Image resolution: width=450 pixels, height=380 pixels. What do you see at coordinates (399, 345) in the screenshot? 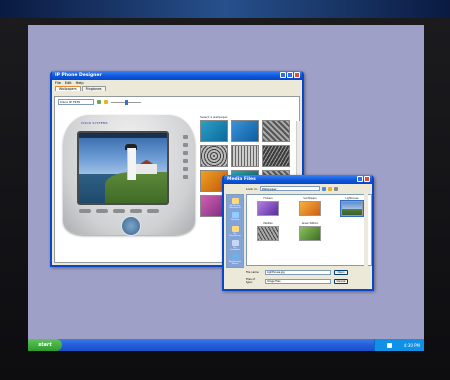
I see `system-tray: 4:30 PM` at bounding box center [399, 345].